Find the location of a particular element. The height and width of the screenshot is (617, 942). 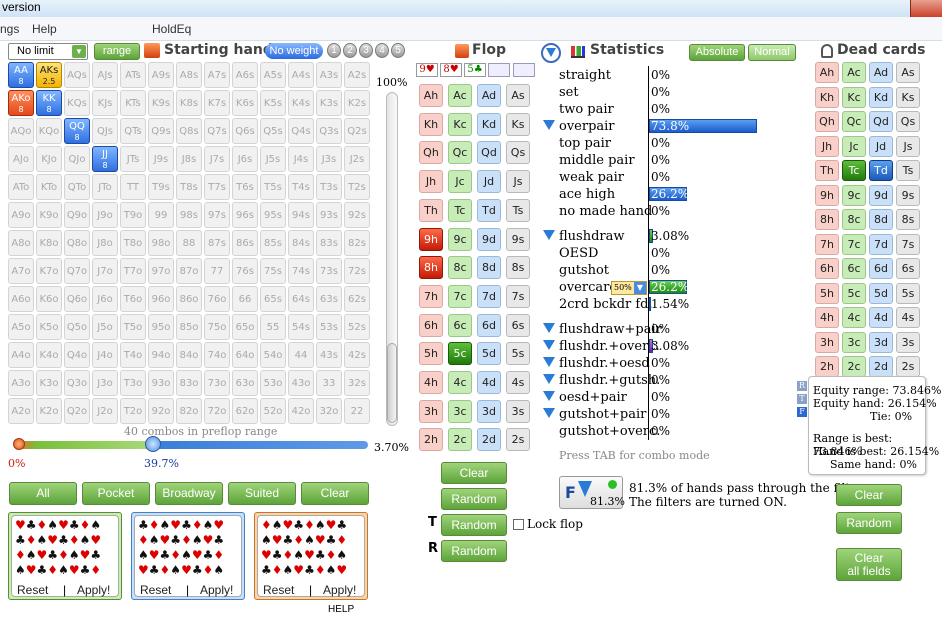

flop-card: Js is located at coordinates (518, 182).